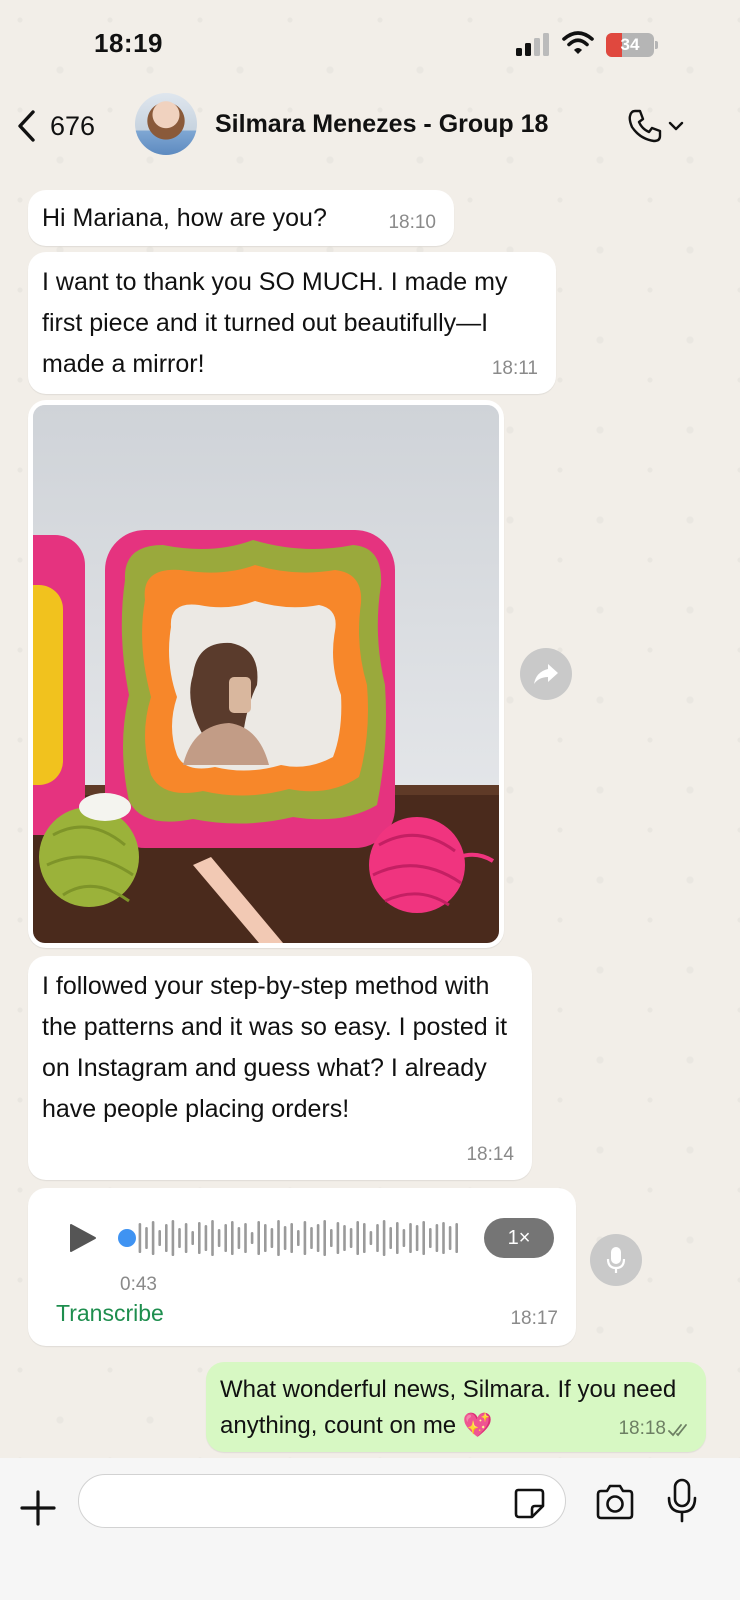 This screenshot has height=1600, width=740. Describe the element at coordinates (370, 40) in the screenshot. I see `status-bar: 18:19 34` at that location.